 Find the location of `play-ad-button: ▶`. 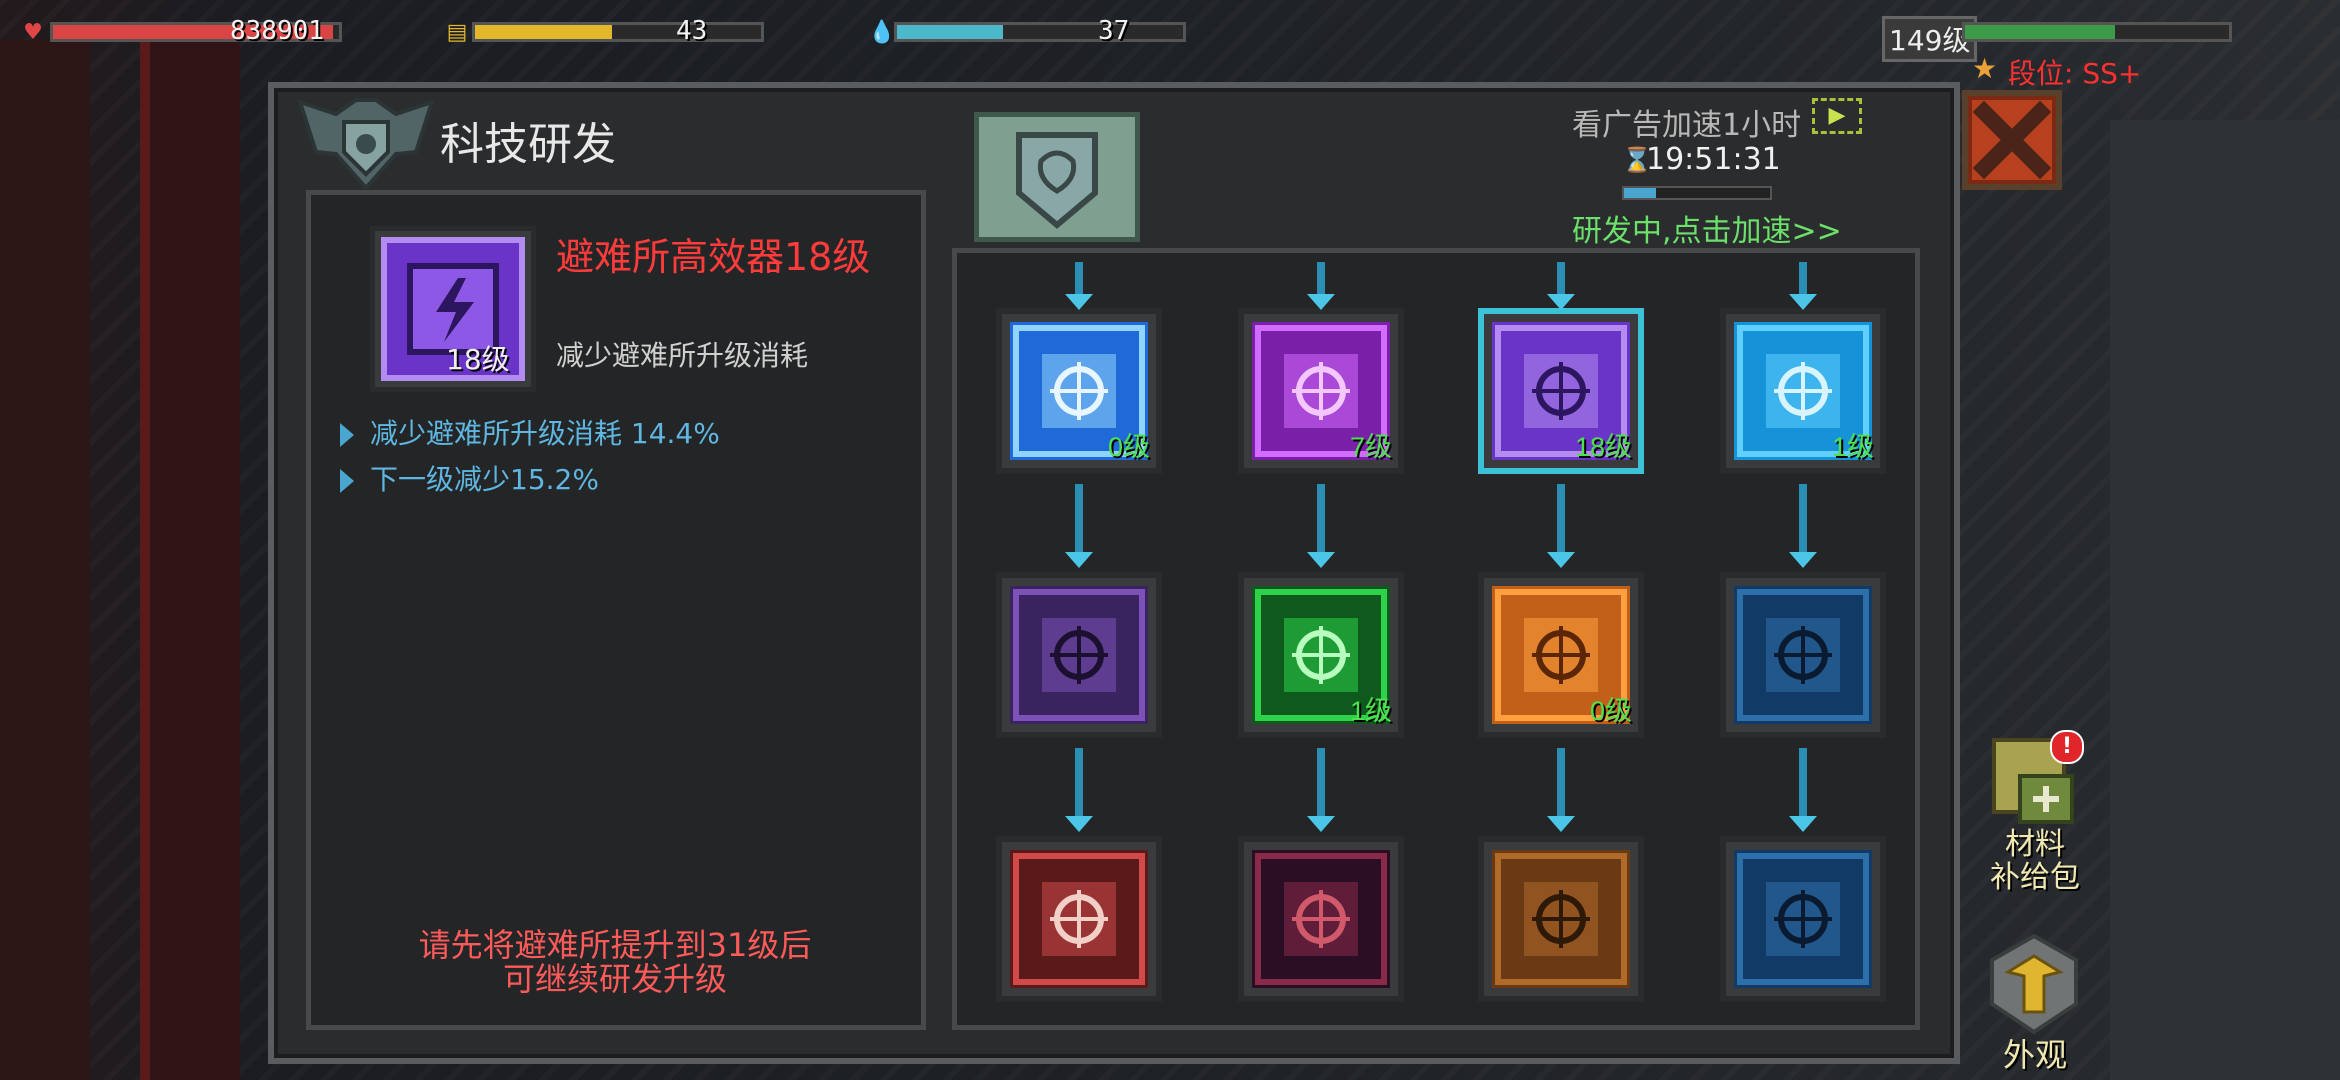

play-ad-button: ▶ is located at coordinates (1837, 116).